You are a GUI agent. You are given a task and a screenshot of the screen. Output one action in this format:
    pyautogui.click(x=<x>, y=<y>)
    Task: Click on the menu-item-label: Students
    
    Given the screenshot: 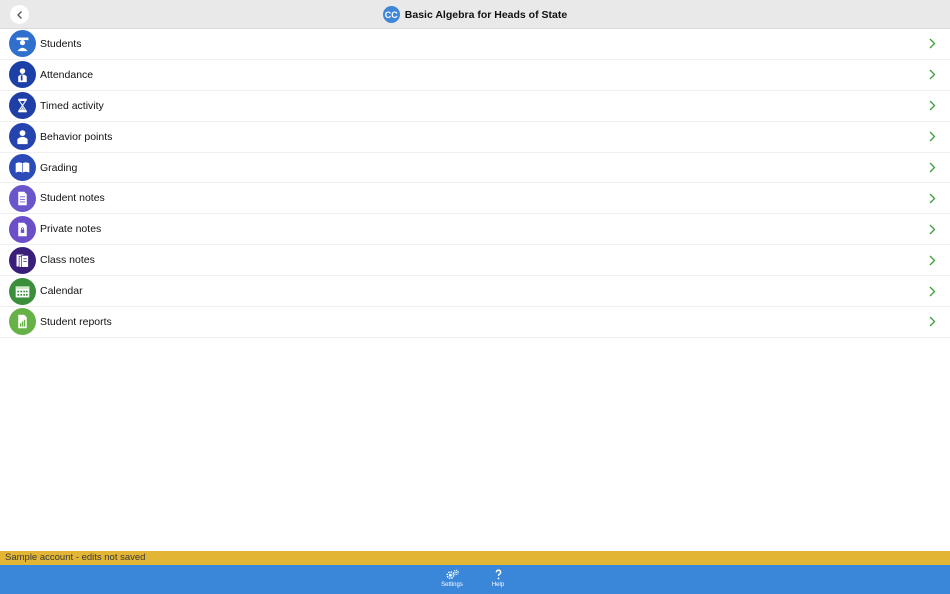 What is the action you would take?
    pyautogui.click(x=61, y=43)
    